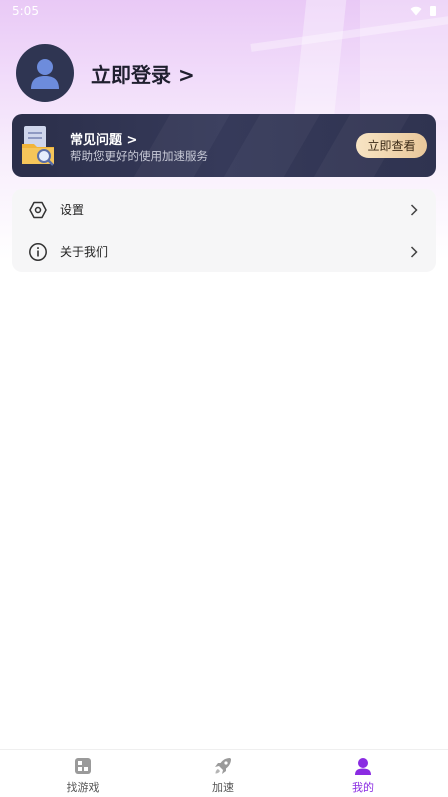 This screenshot has width=448, height=797. I want to click on avatar, so click(45, 73).